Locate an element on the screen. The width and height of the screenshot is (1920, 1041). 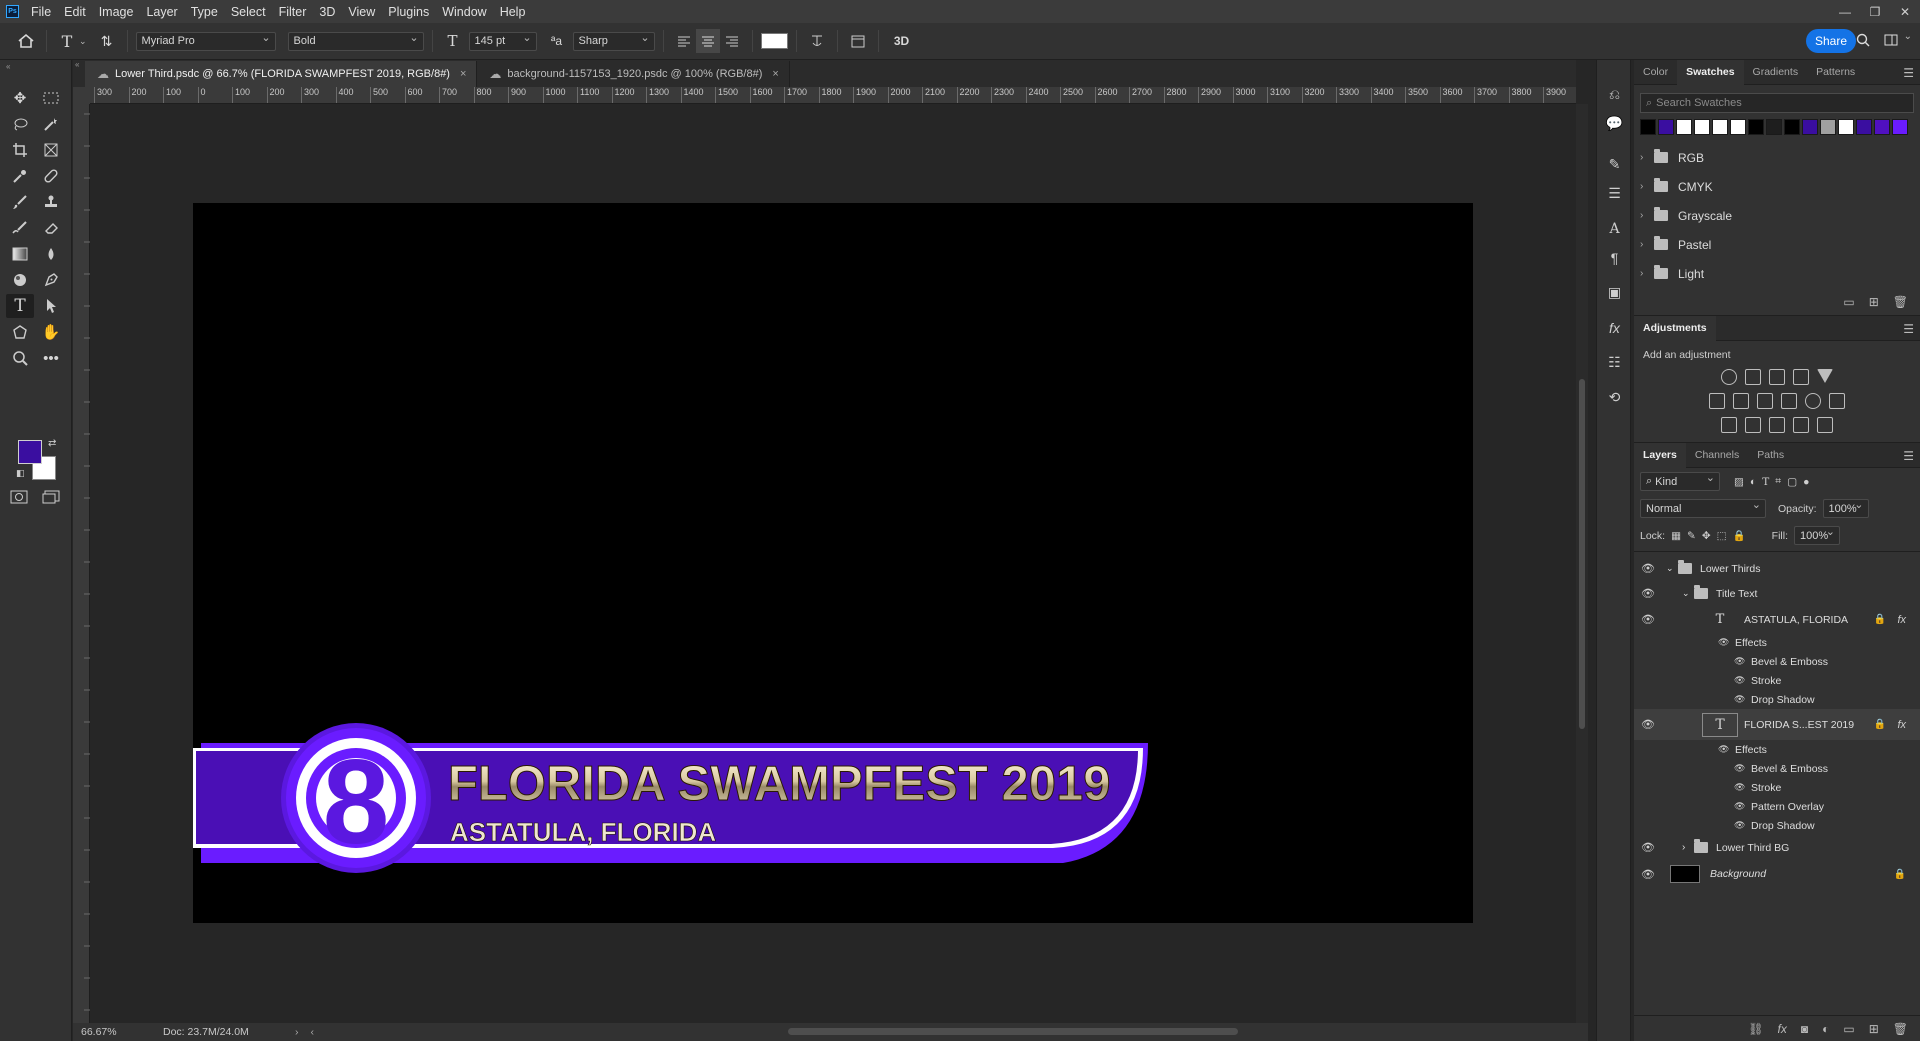
clone-stamp-tool-icon is located at coordinates (51, 202).